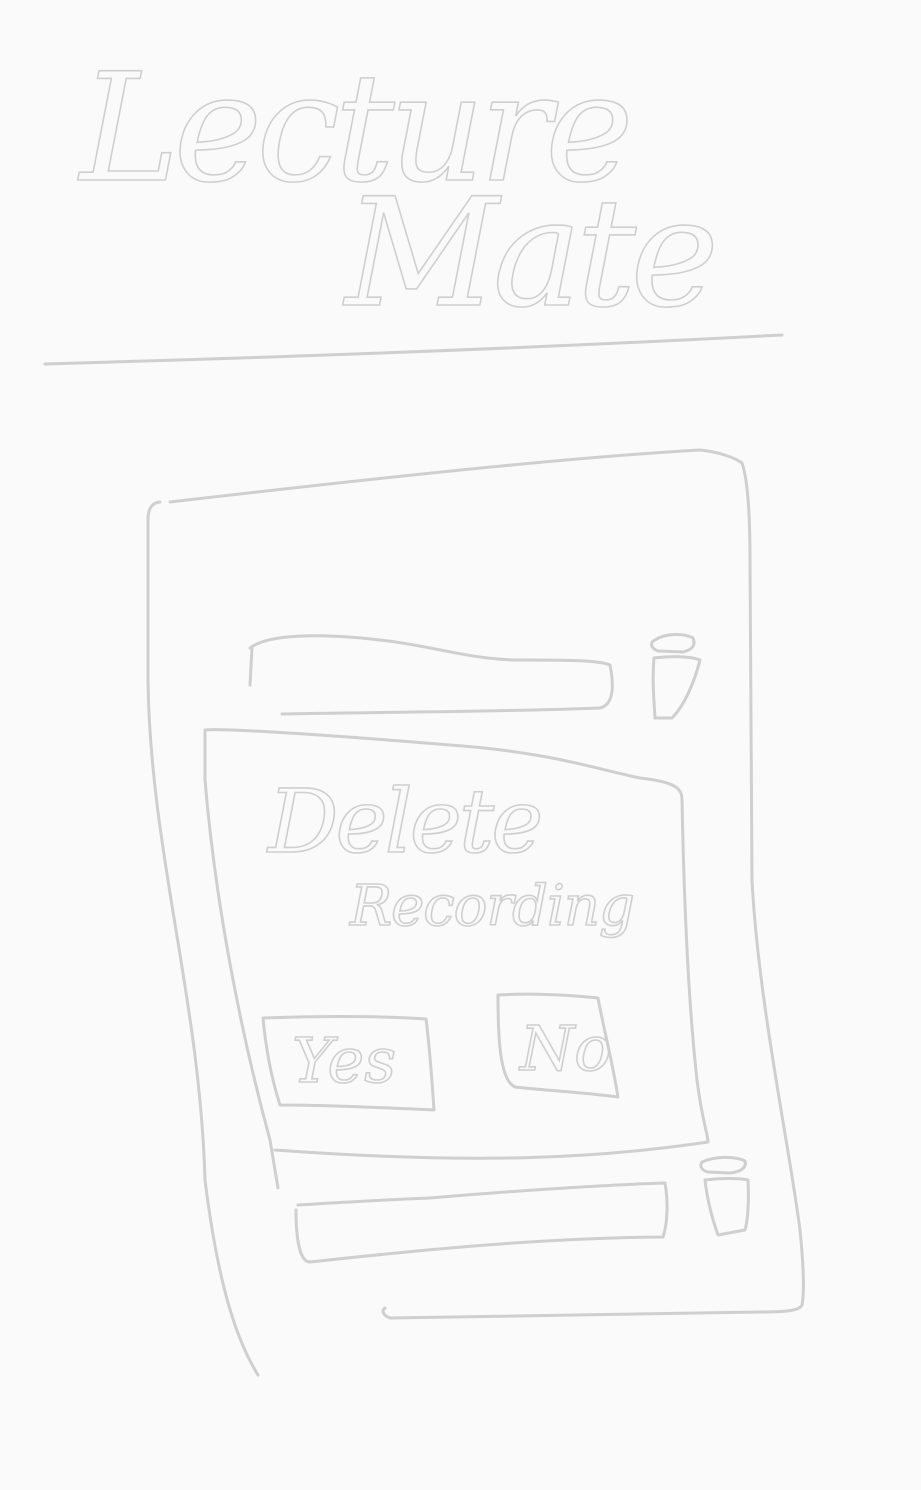 The image size is (921, 1490). Describe the element at coordinates (491, 906) in the screenshot. I see `dialog-message: Recording` at that location.